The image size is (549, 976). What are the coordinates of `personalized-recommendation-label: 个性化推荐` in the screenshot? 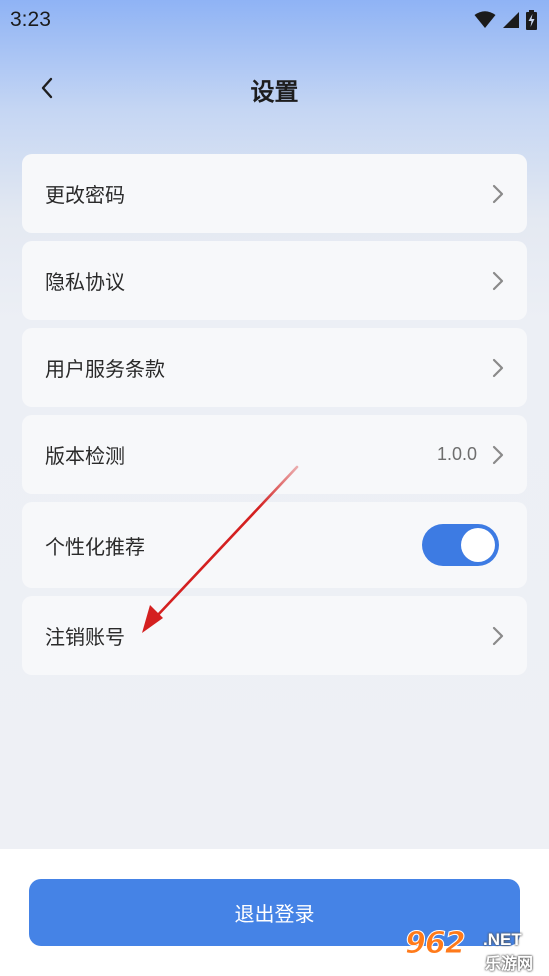 It's located at (95, 546).